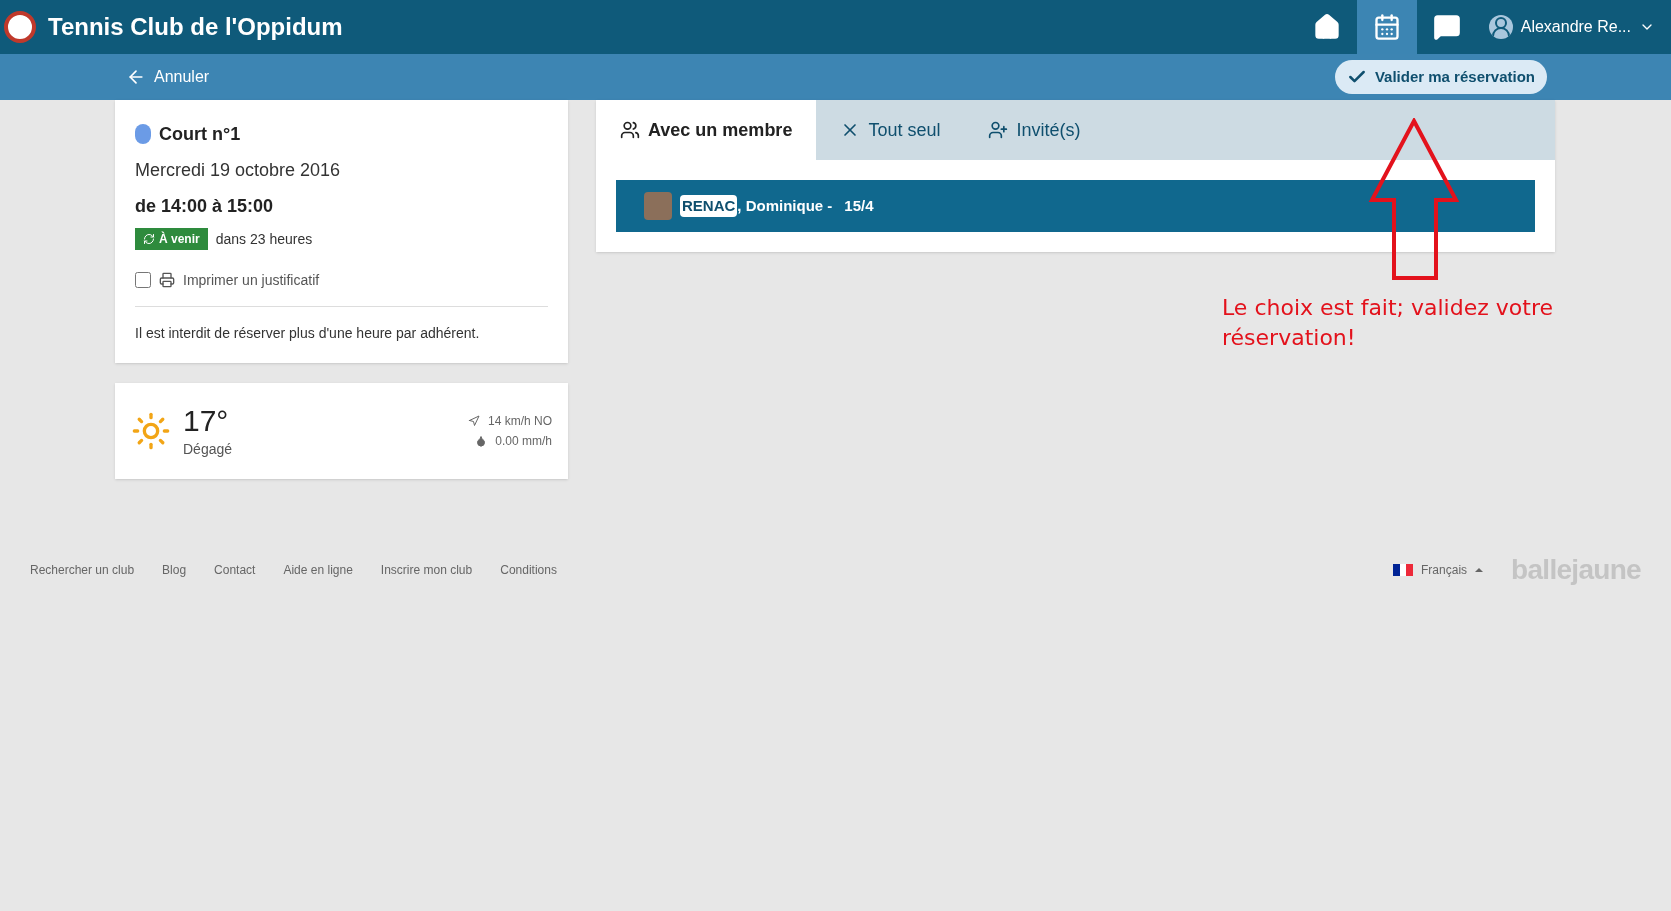 The width and height of the screenshot is (1671, 911). I want to click on add-person-icon, so click(998, 130).